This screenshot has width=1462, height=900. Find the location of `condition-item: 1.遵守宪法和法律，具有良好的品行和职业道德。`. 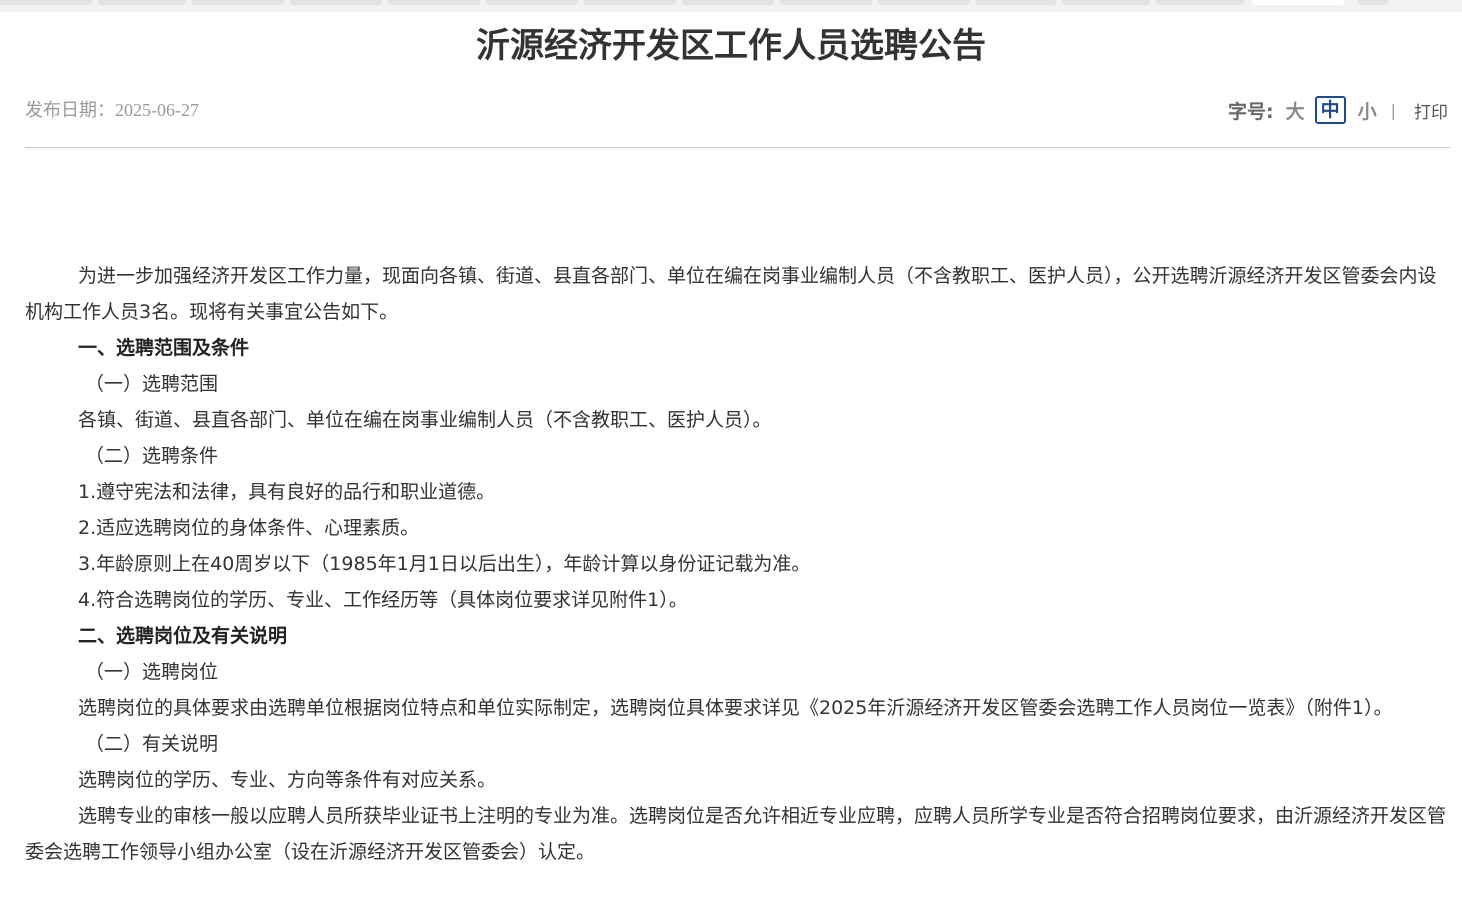

condition-item: 1.遵守宪法和法律，具有良好的品行和职业道德。 is located at coordinates (287, 492).